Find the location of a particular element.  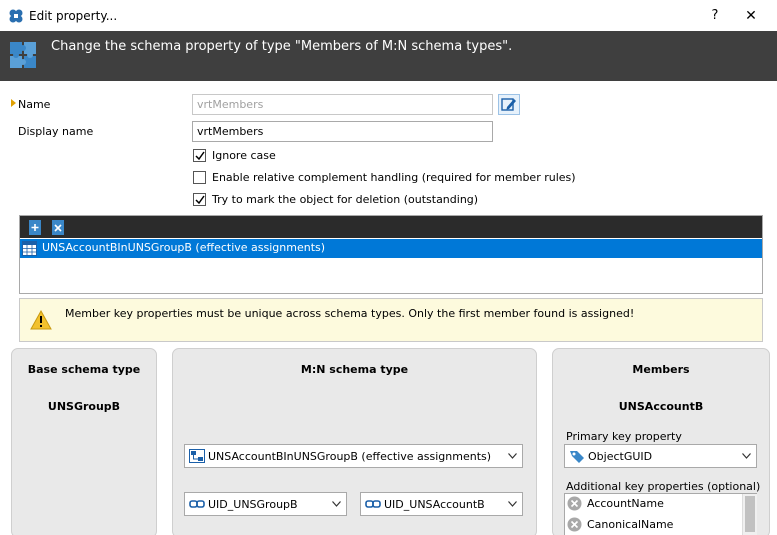

list-toolbar is located at coordinates (391, 227).